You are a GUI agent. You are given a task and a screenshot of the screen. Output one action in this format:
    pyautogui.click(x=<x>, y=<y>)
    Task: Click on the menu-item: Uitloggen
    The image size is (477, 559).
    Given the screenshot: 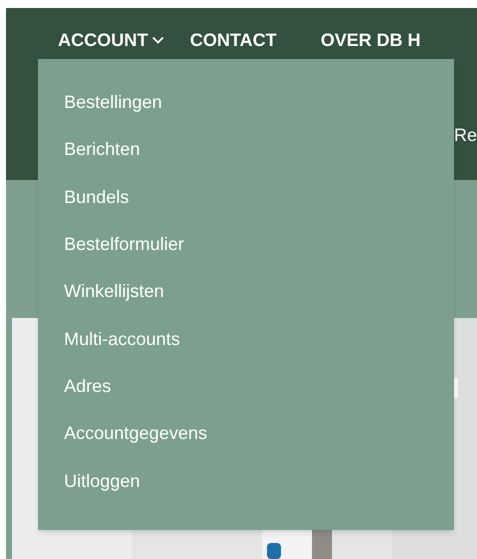 What is the action you would take?
    pyautogui.click(x=246, y=481)
    